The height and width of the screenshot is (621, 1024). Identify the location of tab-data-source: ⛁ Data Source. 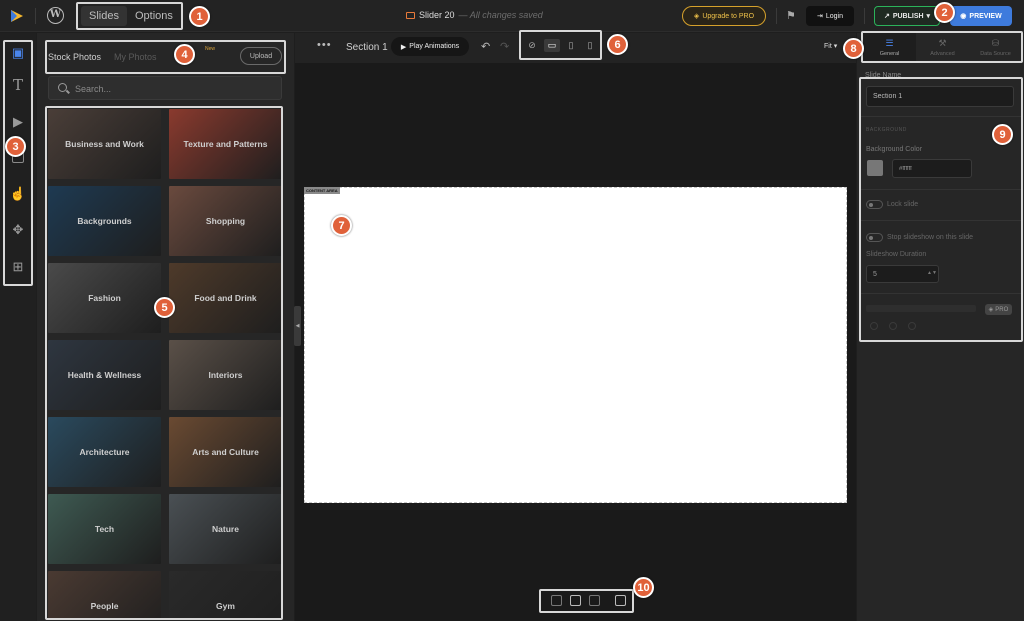
(995, 47).